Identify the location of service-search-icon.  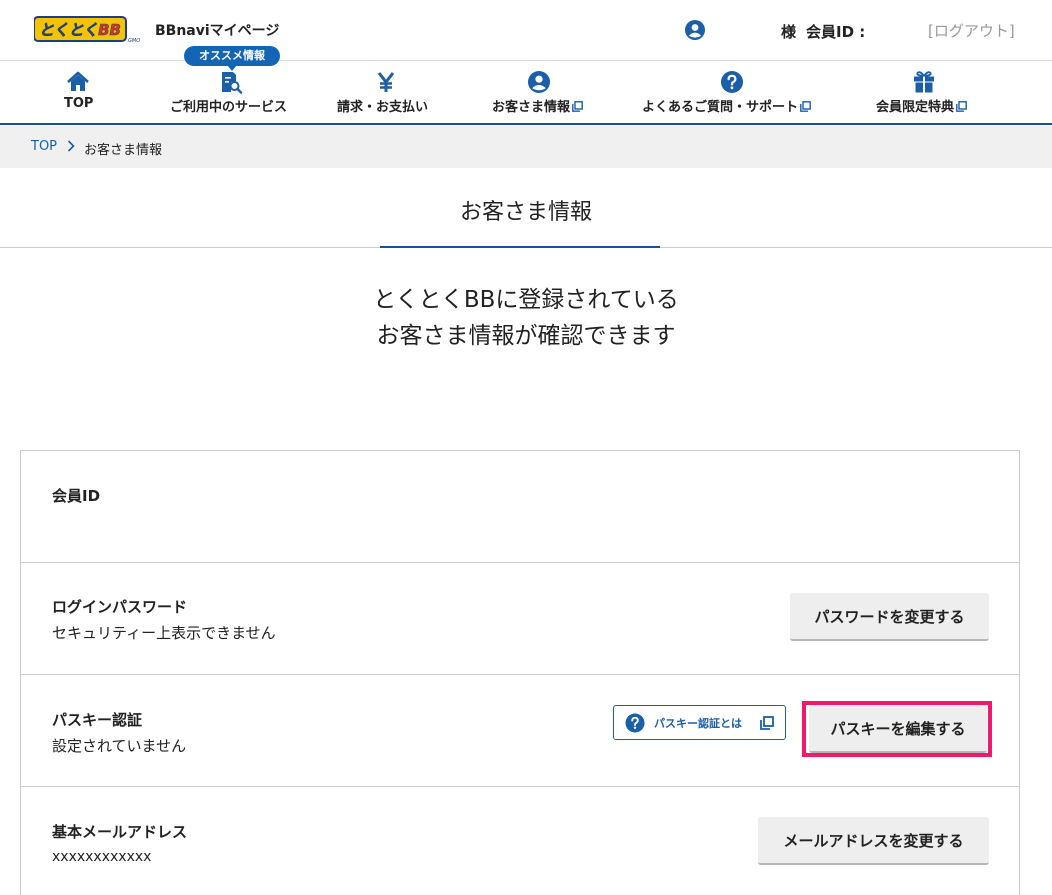
(232, 83).